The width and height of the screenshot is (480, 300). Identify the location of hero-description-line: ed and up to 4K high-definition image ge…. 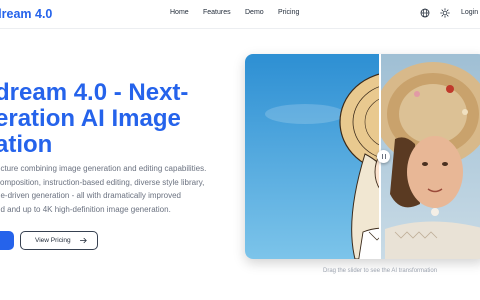
(85, 209).